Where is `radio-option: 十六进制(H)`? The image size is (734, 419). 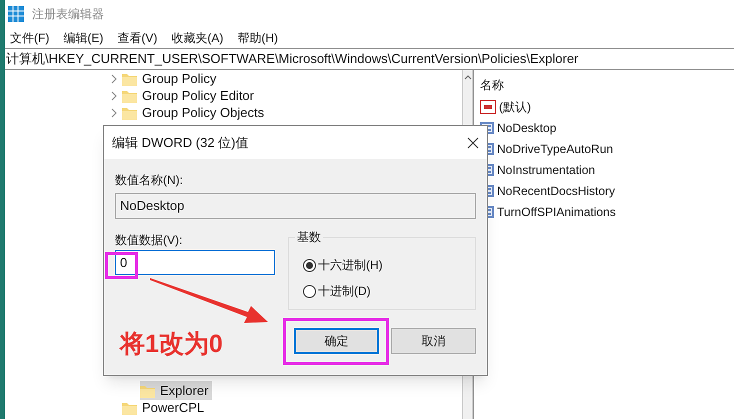 radio-option: 十六进制(H) is located at coordinates (389, 265).